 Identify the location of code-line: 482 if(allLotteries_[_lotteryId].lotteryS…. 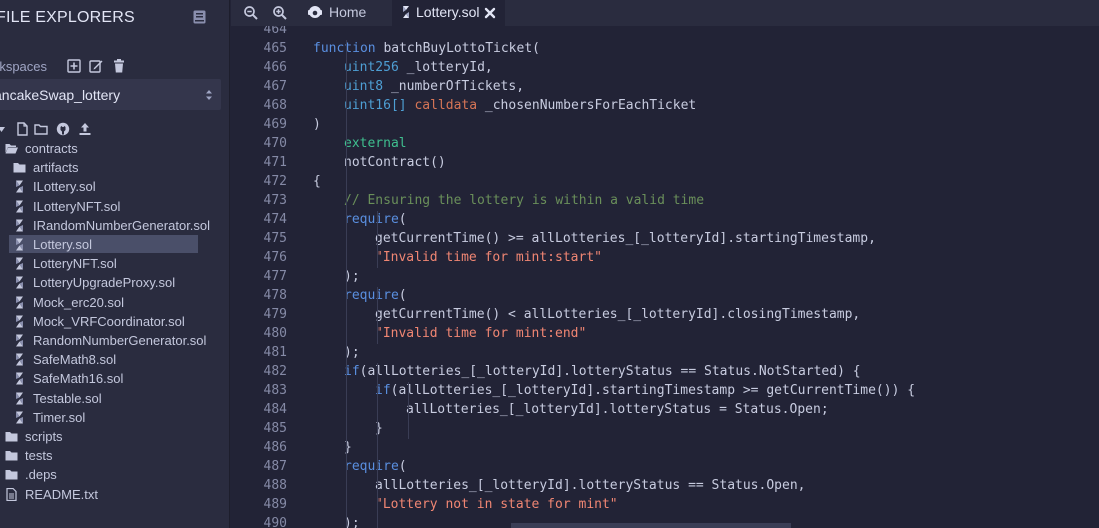
(665, 372).